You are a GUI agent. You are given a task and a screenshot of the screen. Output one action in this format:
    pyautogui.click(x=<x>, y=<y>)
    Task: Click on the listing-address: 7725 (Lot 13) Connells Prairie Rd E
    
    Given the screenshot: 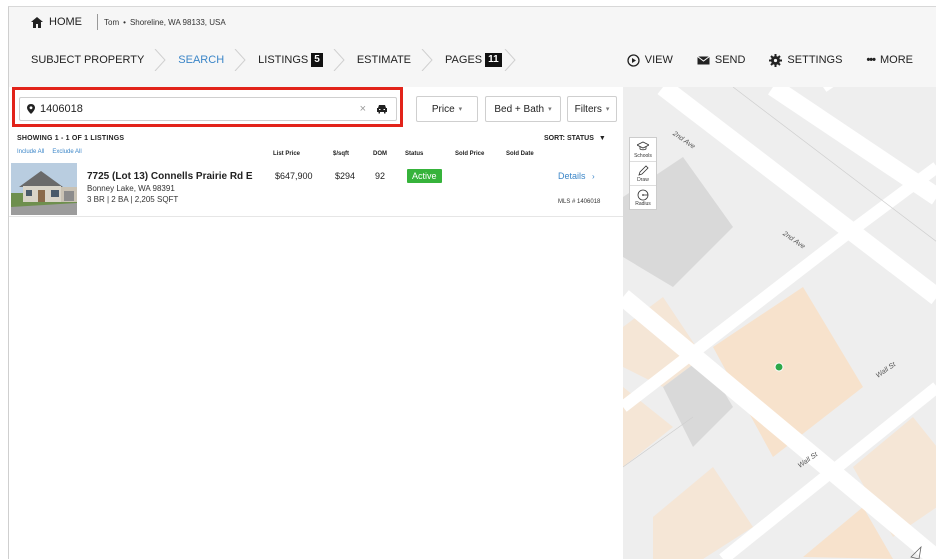 What is the action you would take?
    pyautogui.click(x=170, y=176)
    